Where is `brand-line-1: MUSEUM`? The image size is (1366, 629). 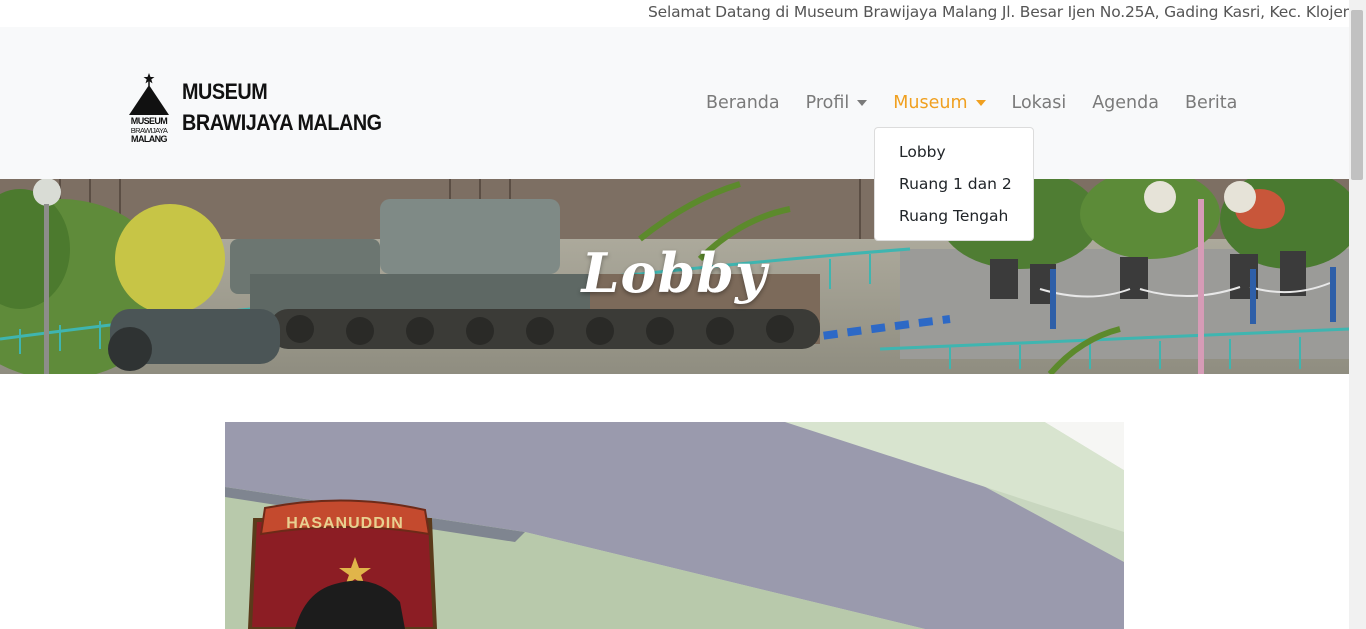 brand-line-1: MUSEUM is located at coordinates (225, 91).